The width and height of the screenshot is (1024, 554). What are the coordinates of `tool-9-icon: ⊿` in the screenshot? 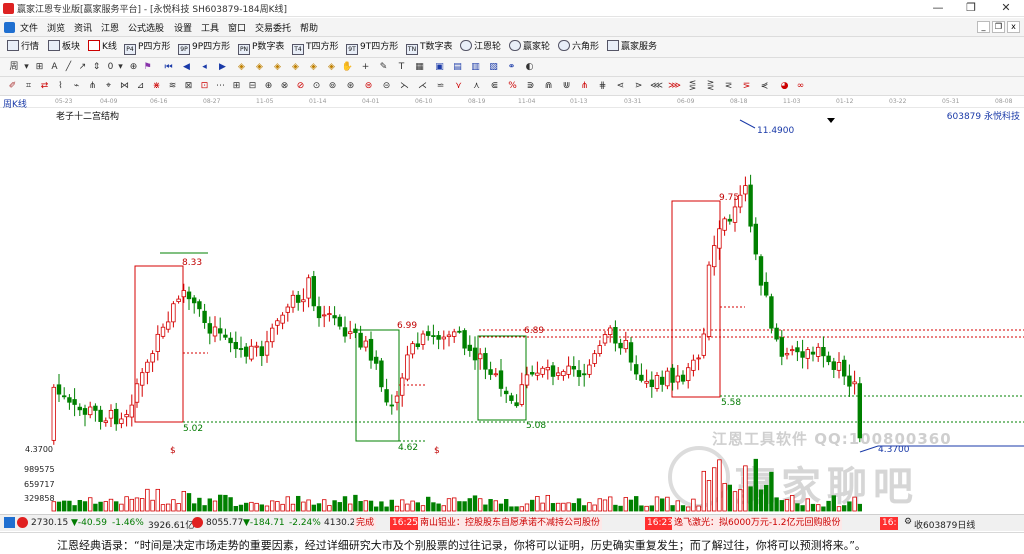 It's located at (140, 86).